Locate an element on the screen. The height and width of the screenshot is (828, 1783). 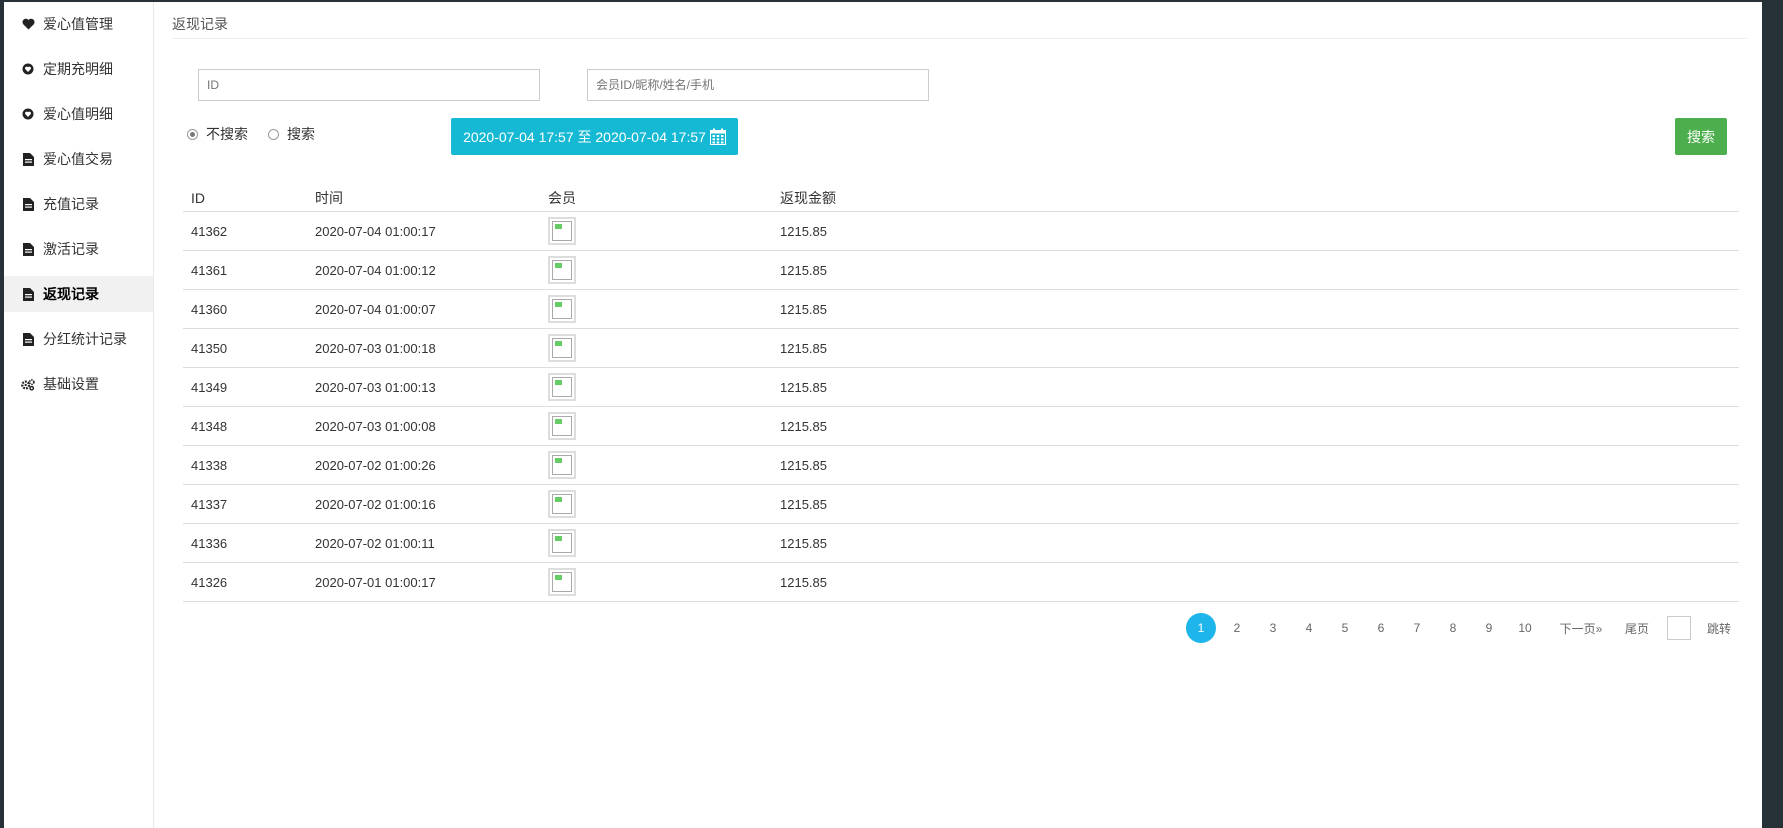
sidebar-item-cashback-records: 返现记录 is located at coordinates (78, 294).